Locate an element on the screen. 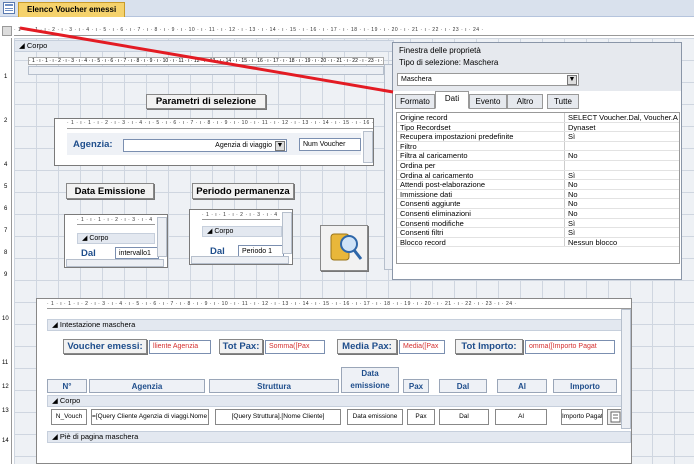 The height and width of the screenshot is (464, 694). annotation-arrow is located at coordinates (206, 60).